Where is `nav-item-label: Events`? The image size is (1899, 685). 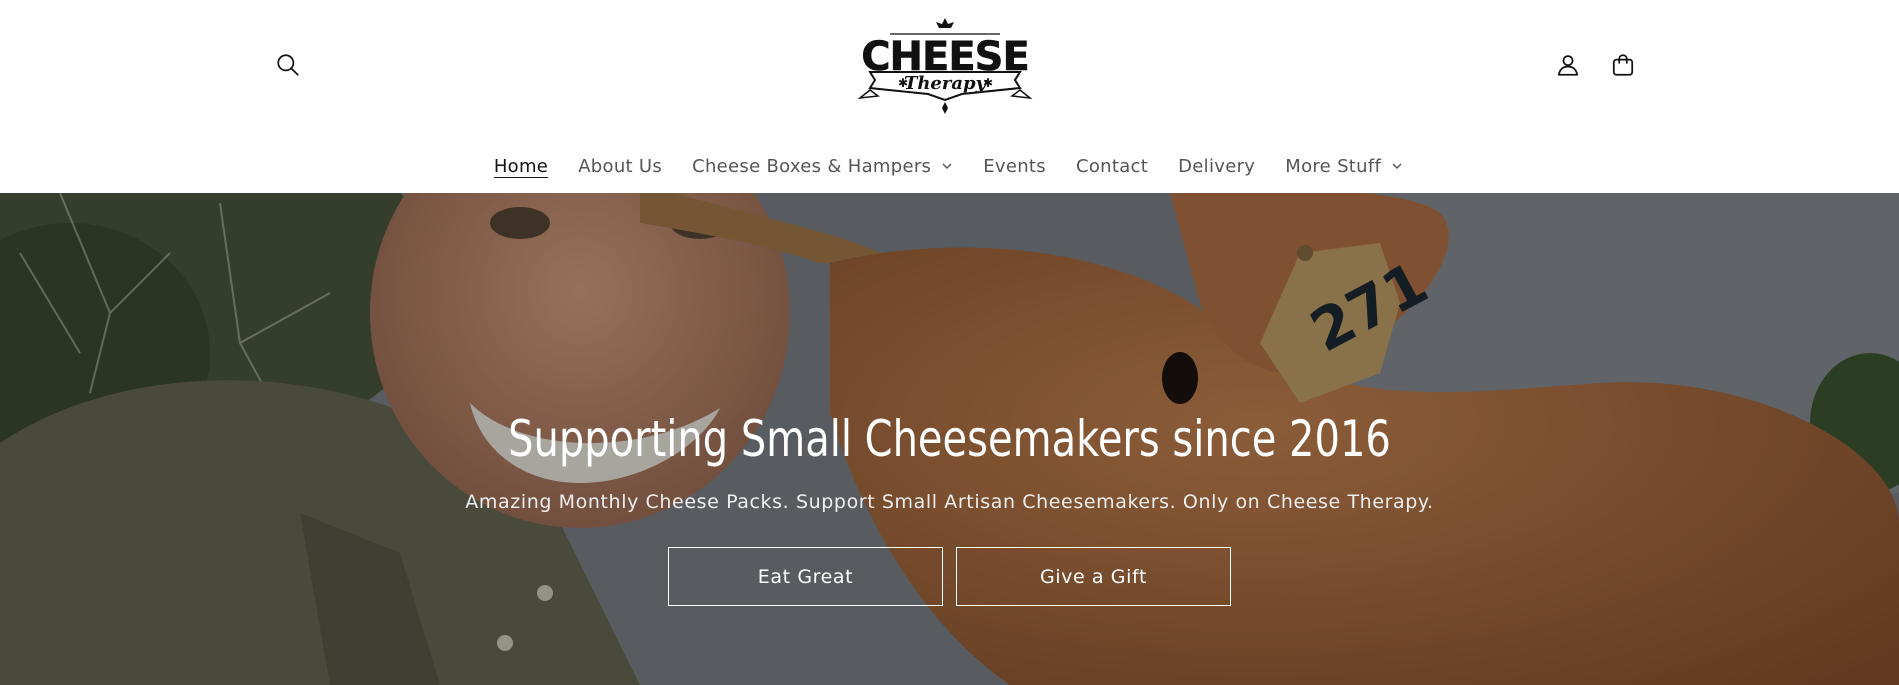 nav-item-label: Events is located at coordinates (1014, 166).